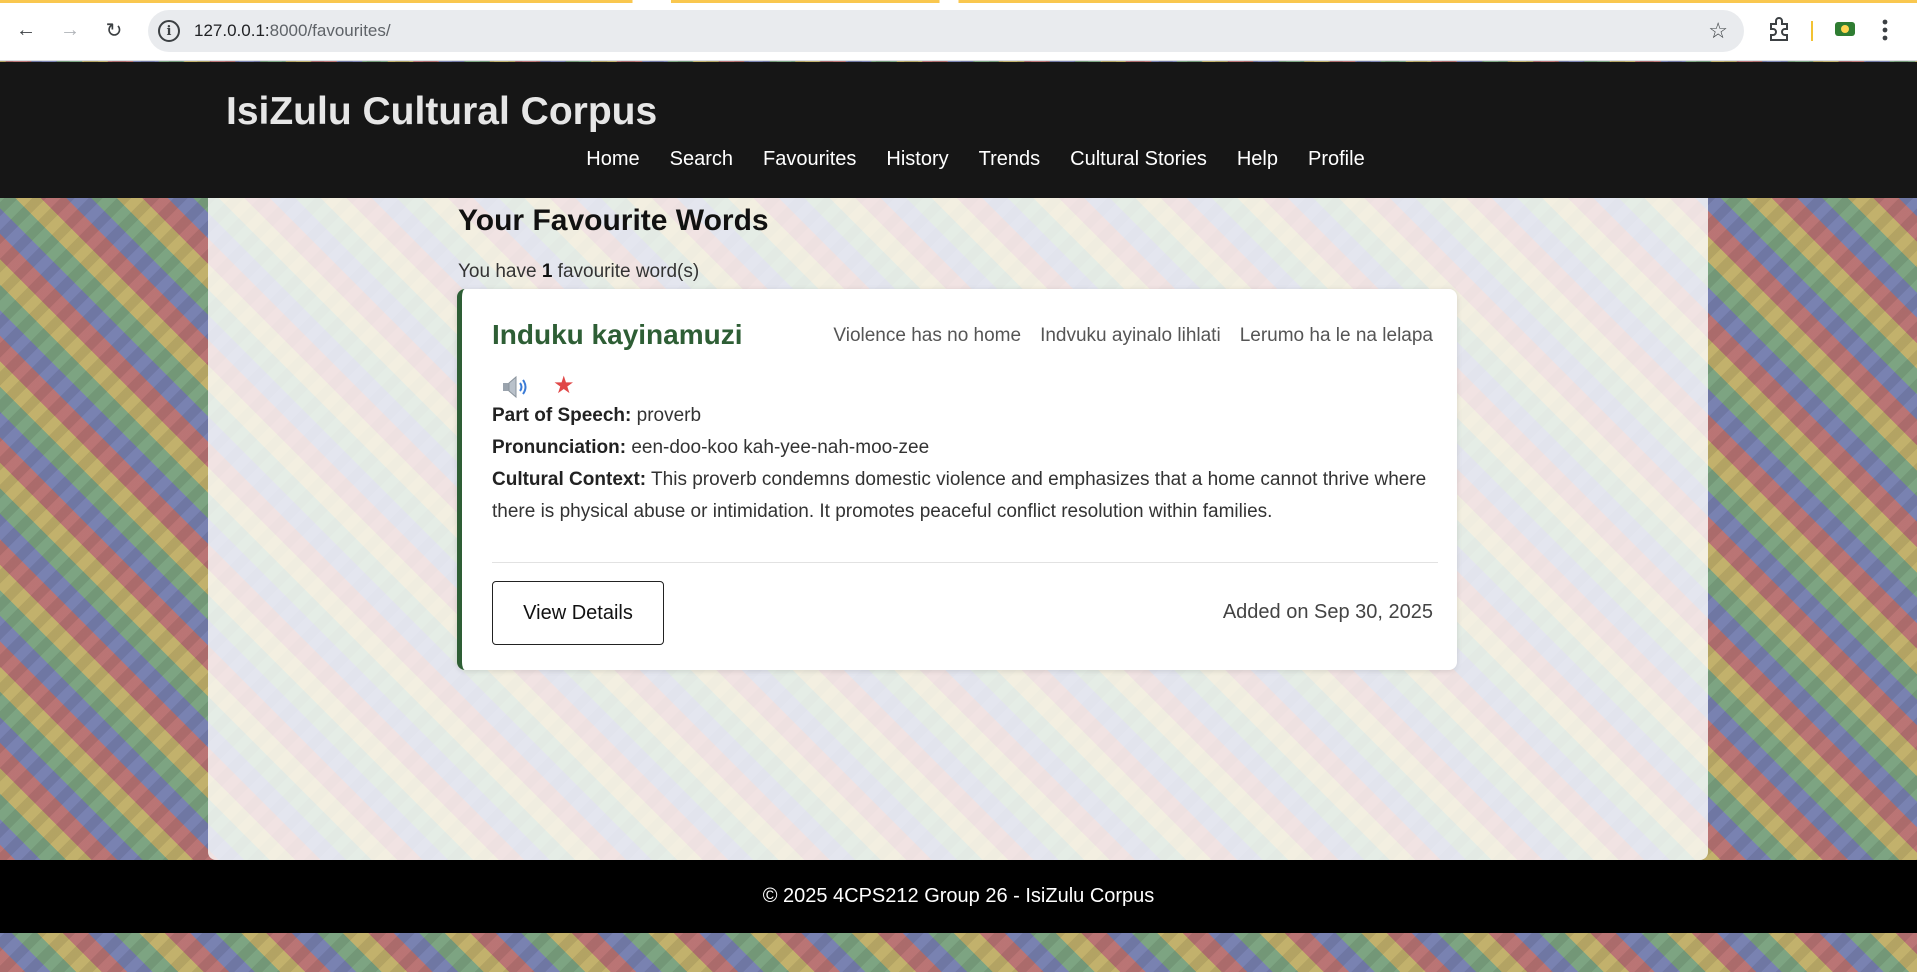 The width and height of the screenshot is (1917, 972). I want to click on page-title: Your Favourite Words, so click(613, 220).